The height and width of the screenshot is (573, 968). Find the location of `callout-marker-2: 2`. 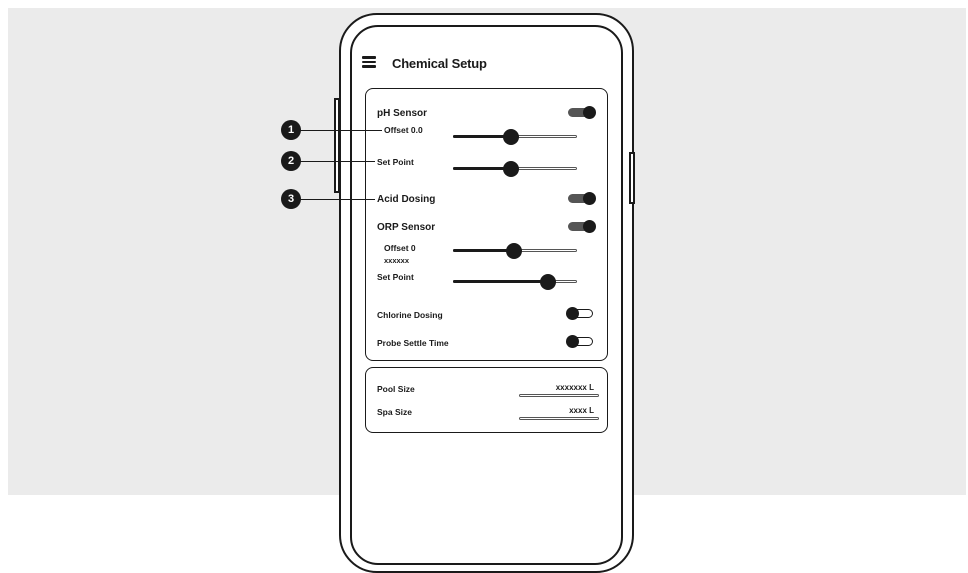

callout-marker-2: 2 is located at coordinates (291, 161).